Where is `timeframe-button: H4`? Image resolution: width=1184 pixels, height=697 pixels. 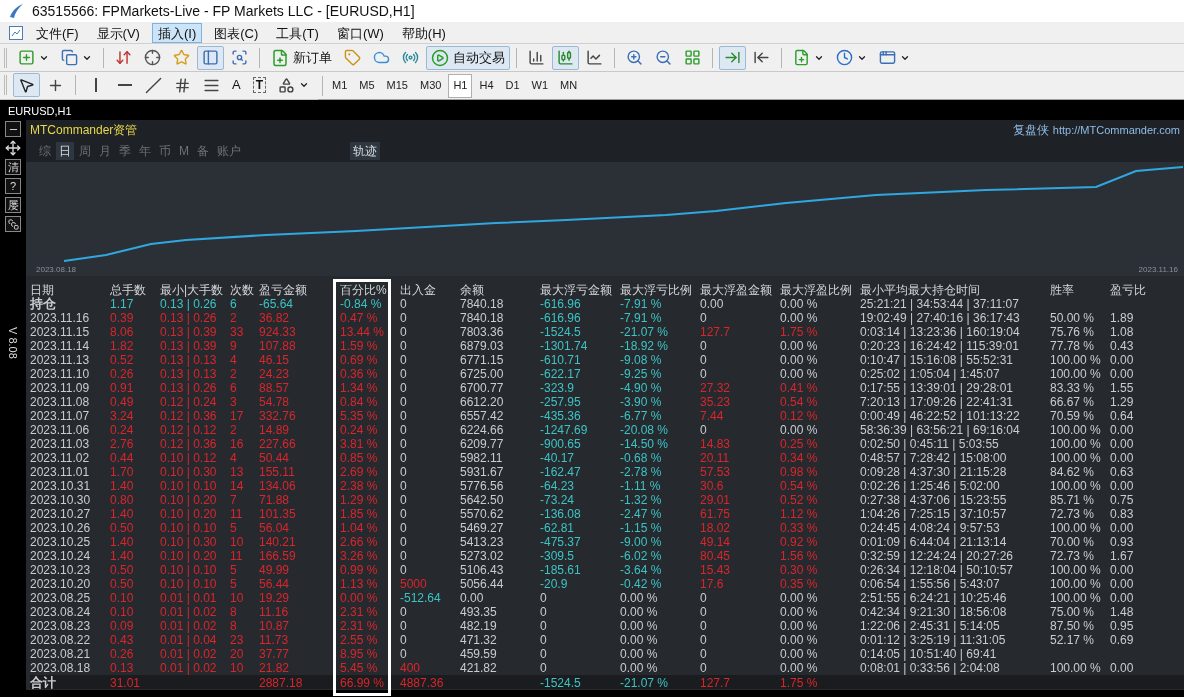
timeframe-button: H4 is located at coordinates (486, 85).